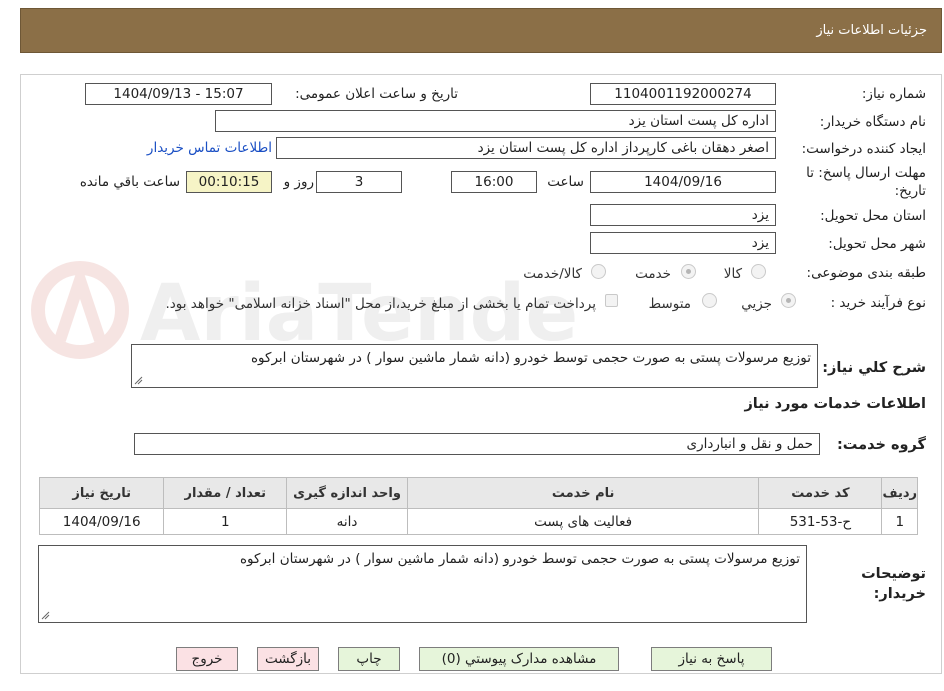 The width and height of the screenshot is (944, 691). Describe the element at coordinates (298, 182) in the screenshot. I see `days-label: روز و` at that location.